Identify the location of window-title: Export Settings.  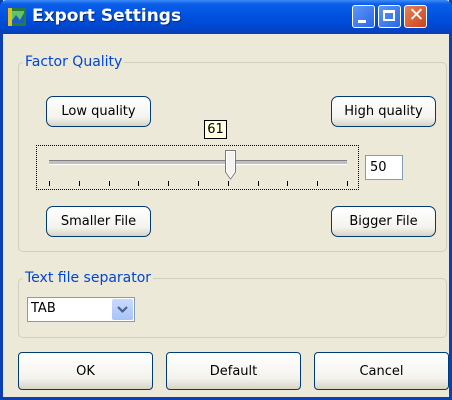
(107, 16).